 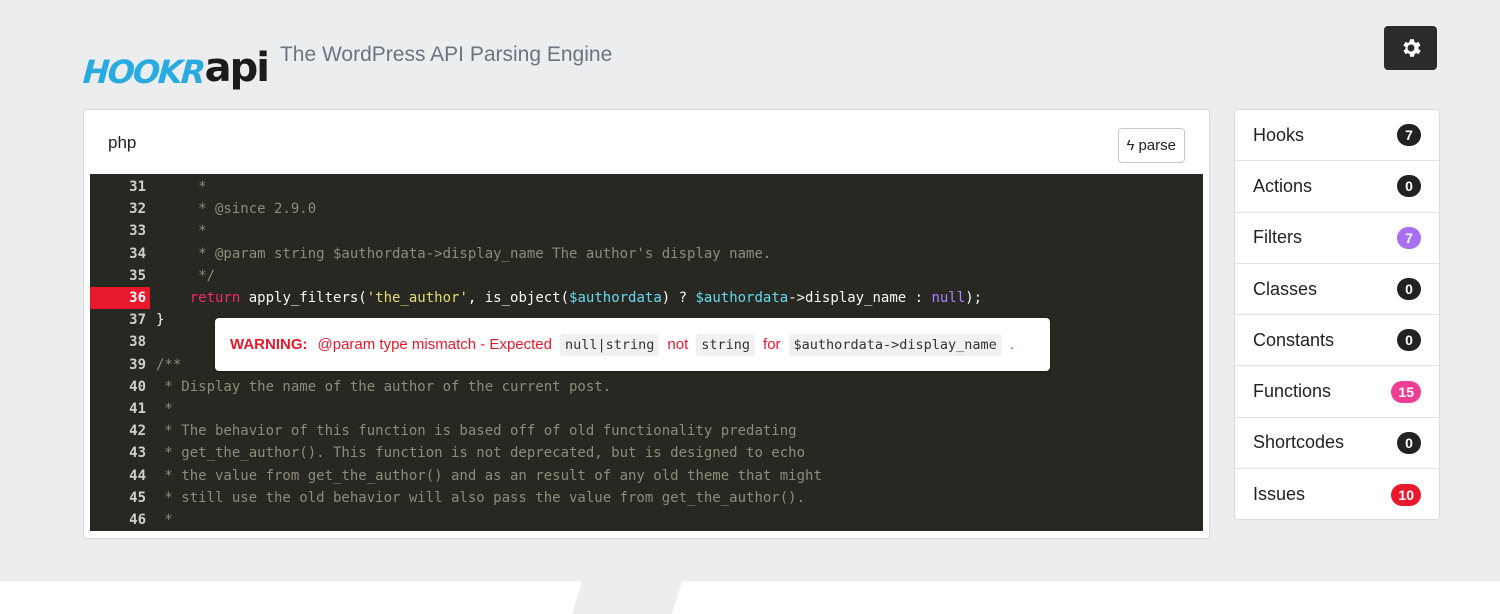 I want to click on code-token: }, so click(x=160, y=320).